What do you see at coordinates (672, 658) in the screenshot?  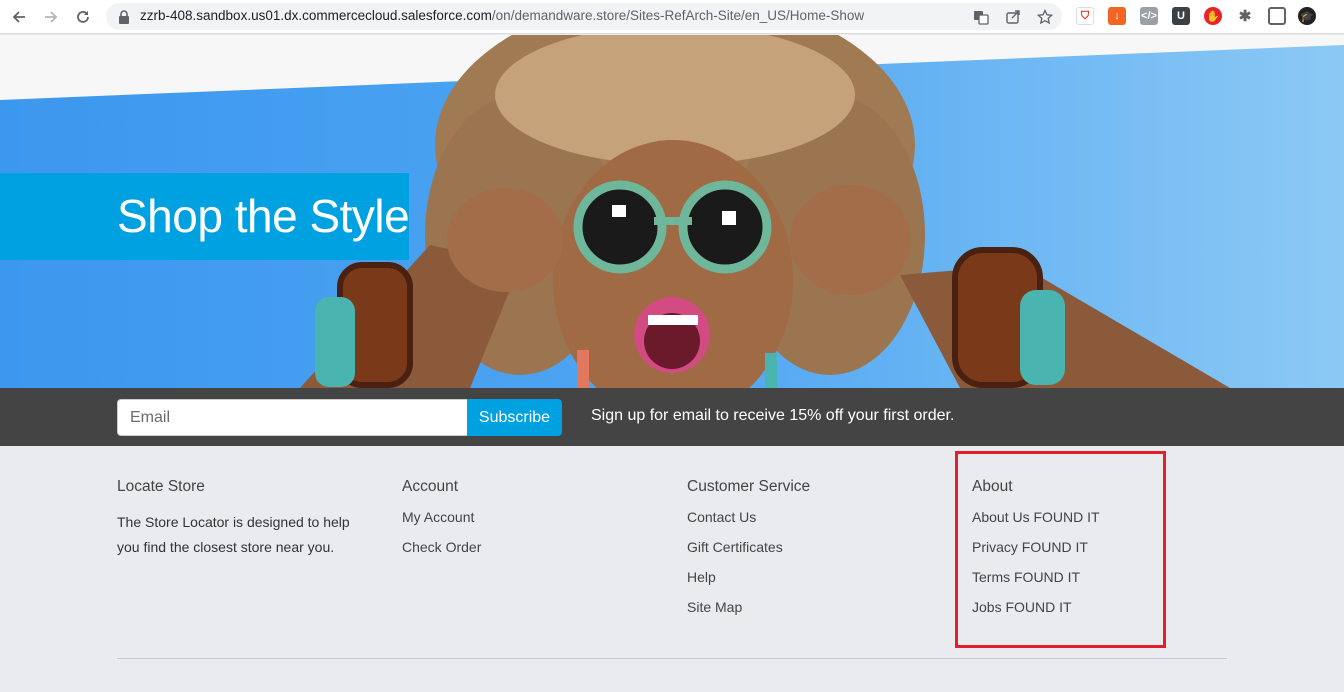 I see `footer-divider` at bounding box center [672, 658].